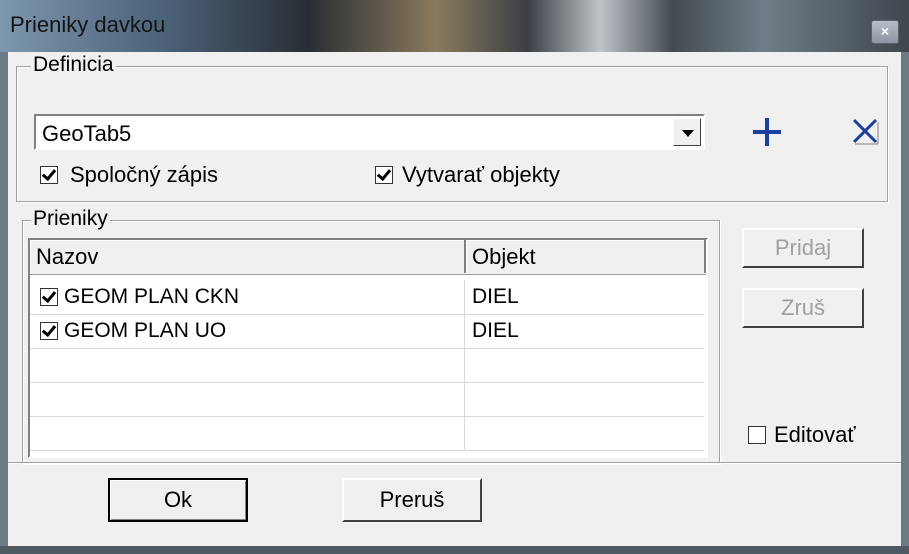 This screenshot has height=554, width=909. What do you see at coordinates (815, 434) in the screenshot?
I see `editovat-label: Editovať` at bounding box center [815, 434].